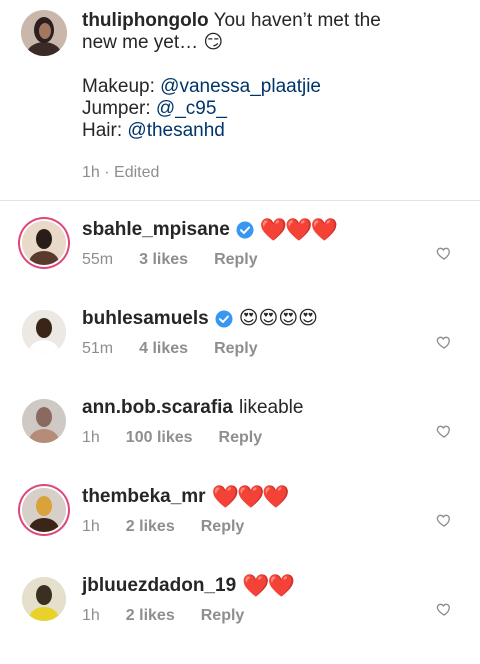 This screenshot has height=664, width=480. I want to click on comment-row: buhlesamuels 😍😍😍😍 51m 4 likes Reply, so click(240, 346).